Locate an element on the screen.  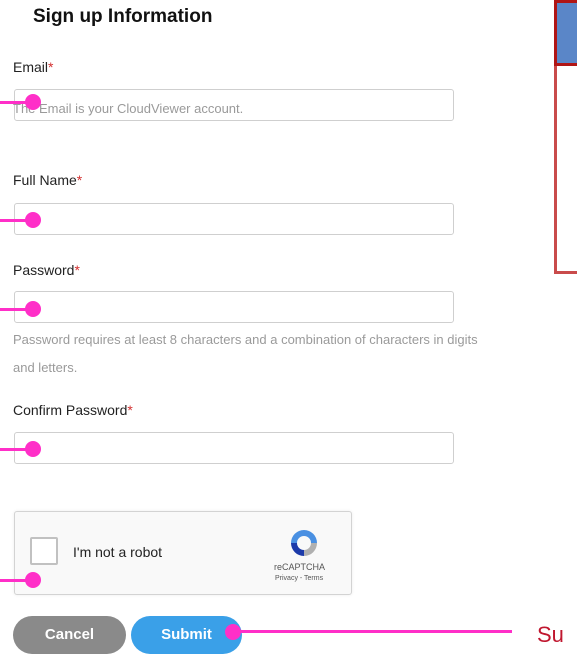
full-name-field is located at coordinates (234, 219).